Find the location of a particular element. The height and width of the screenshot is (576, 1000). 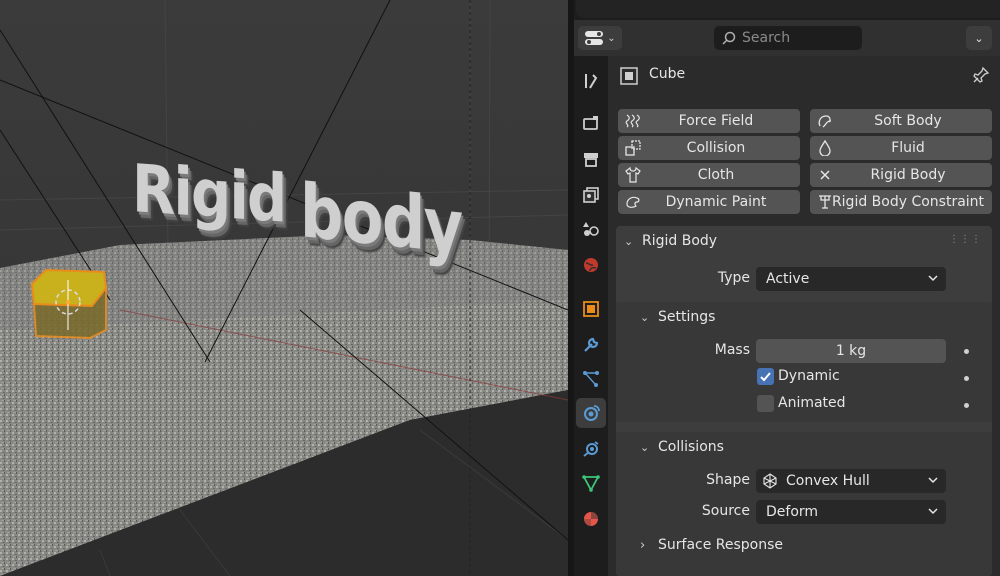

tab-scene is located at coordinates (591, 229).